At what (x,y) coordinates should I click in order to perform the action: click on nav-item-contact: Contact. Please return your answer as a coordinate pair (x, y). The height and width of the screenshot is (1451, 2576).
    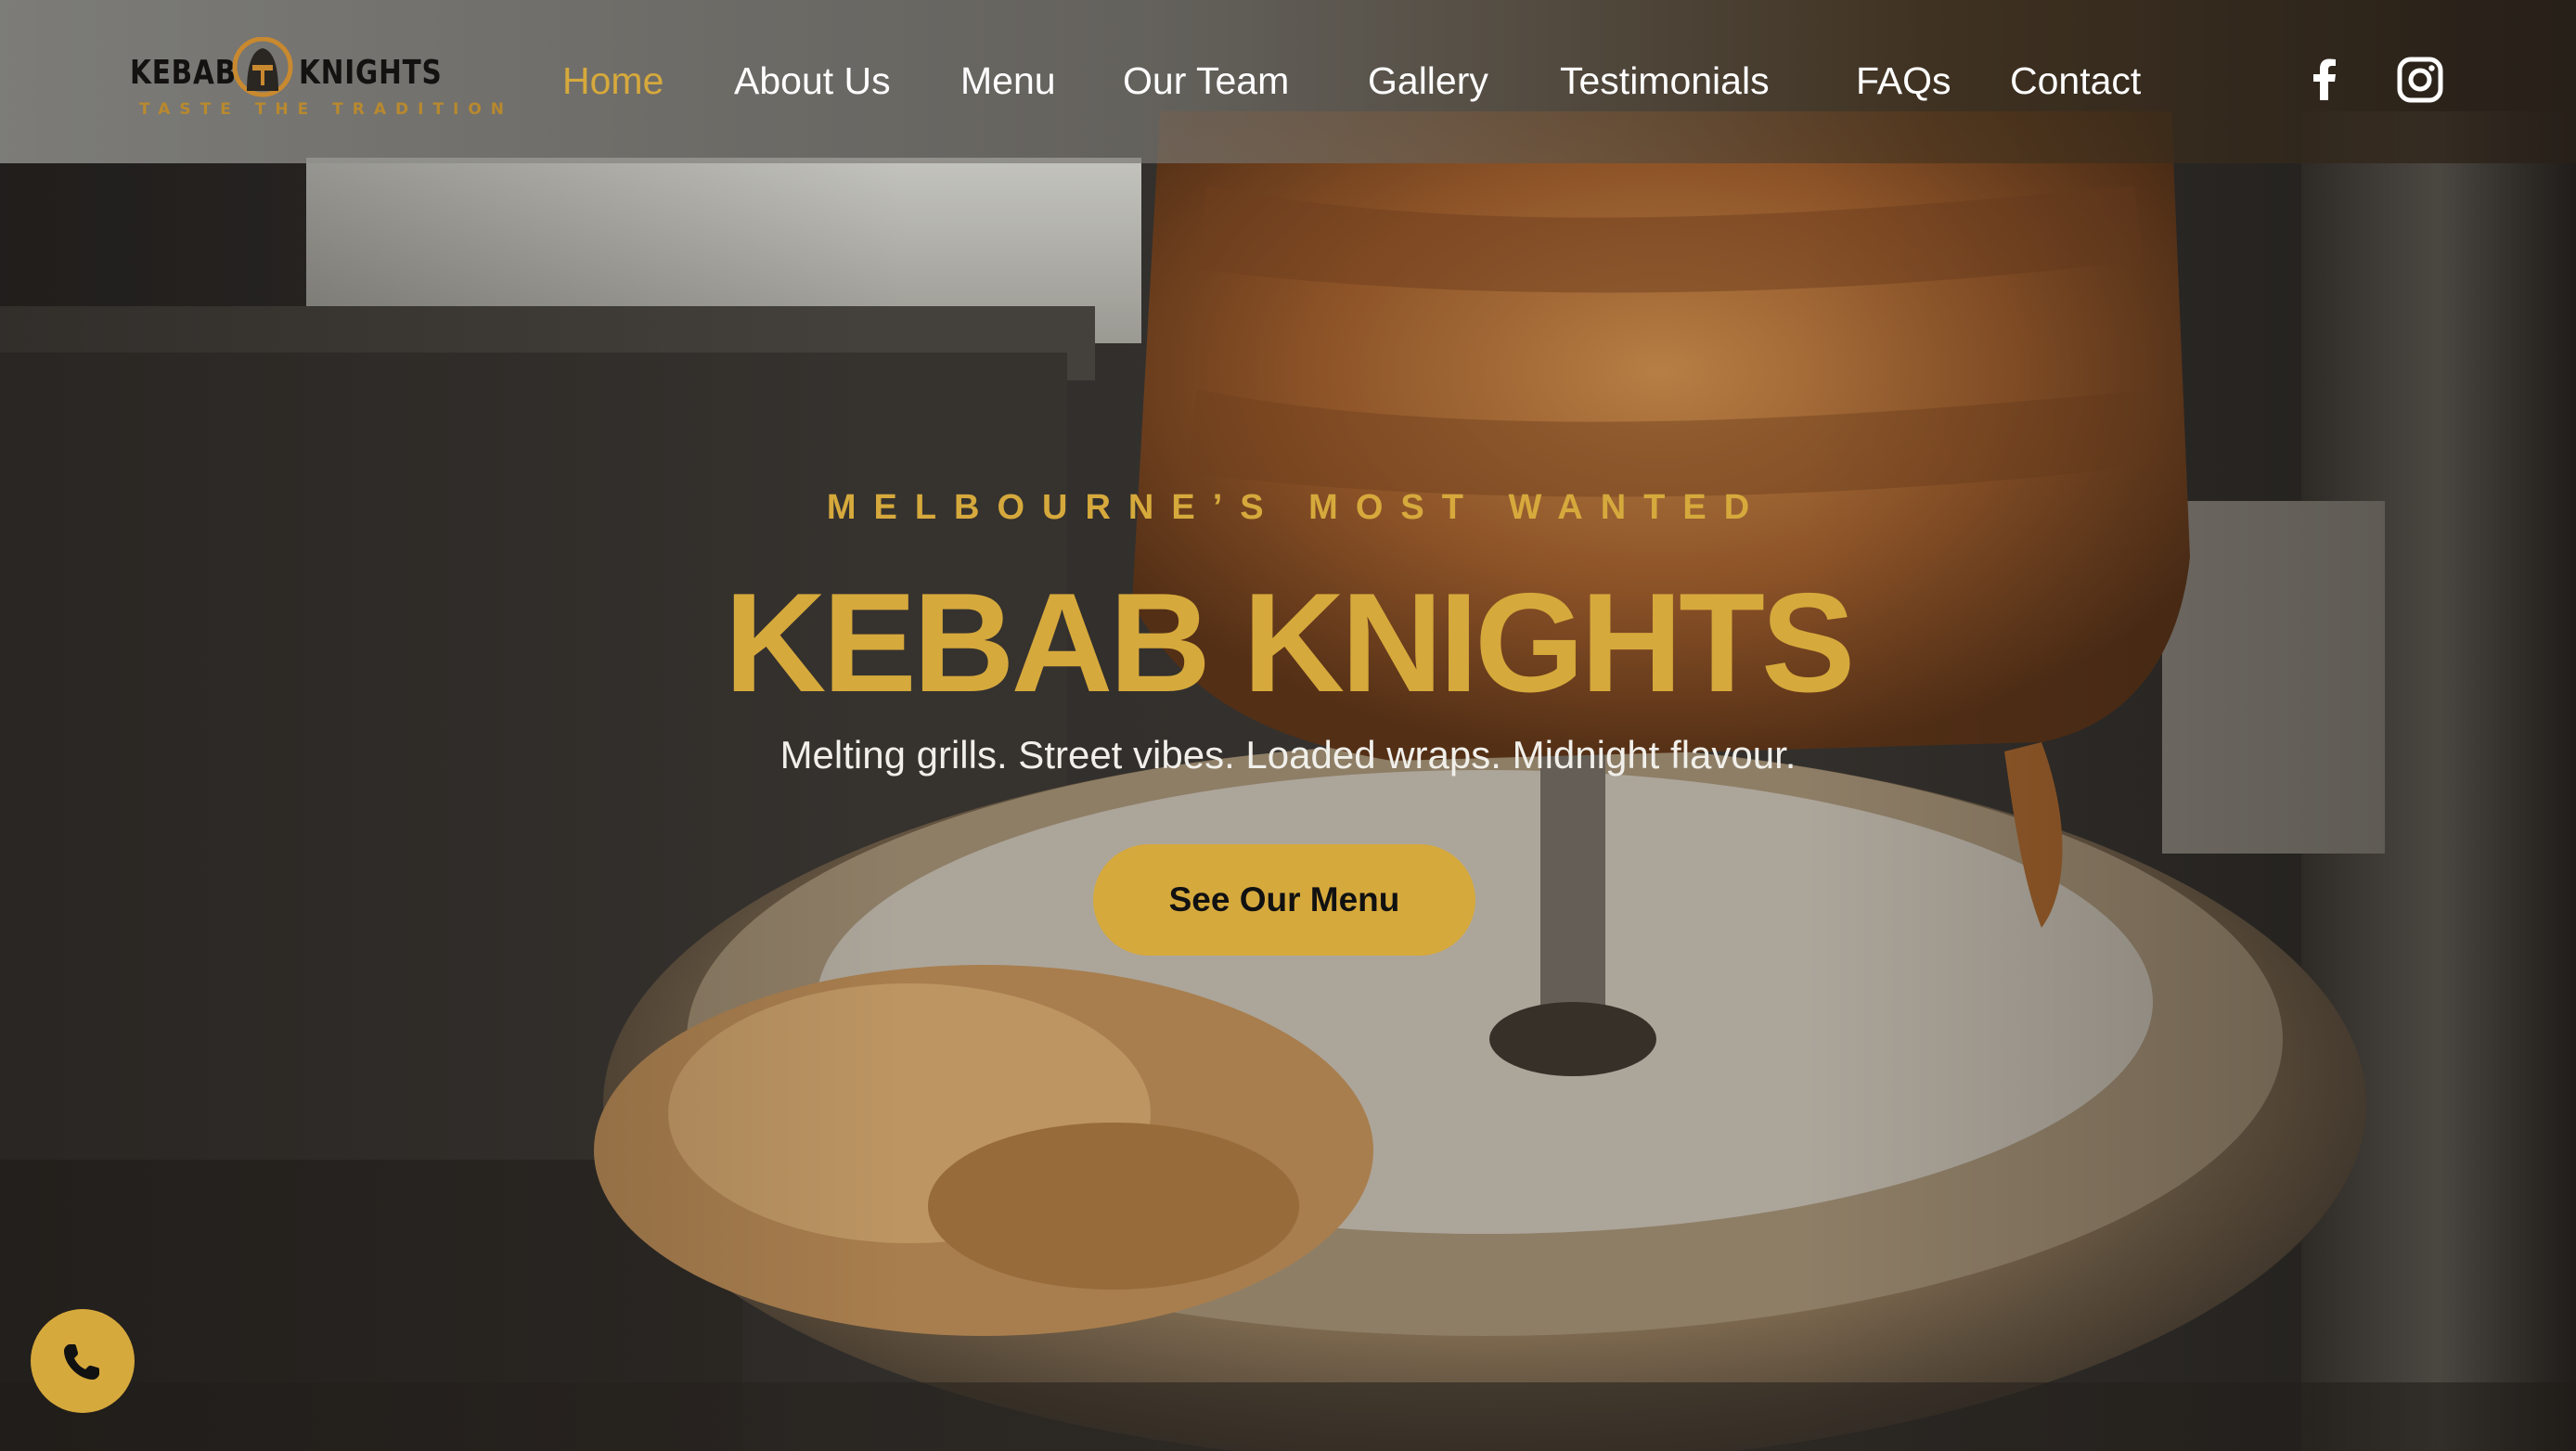
    Looking at the image, I should click on (2076, 80).